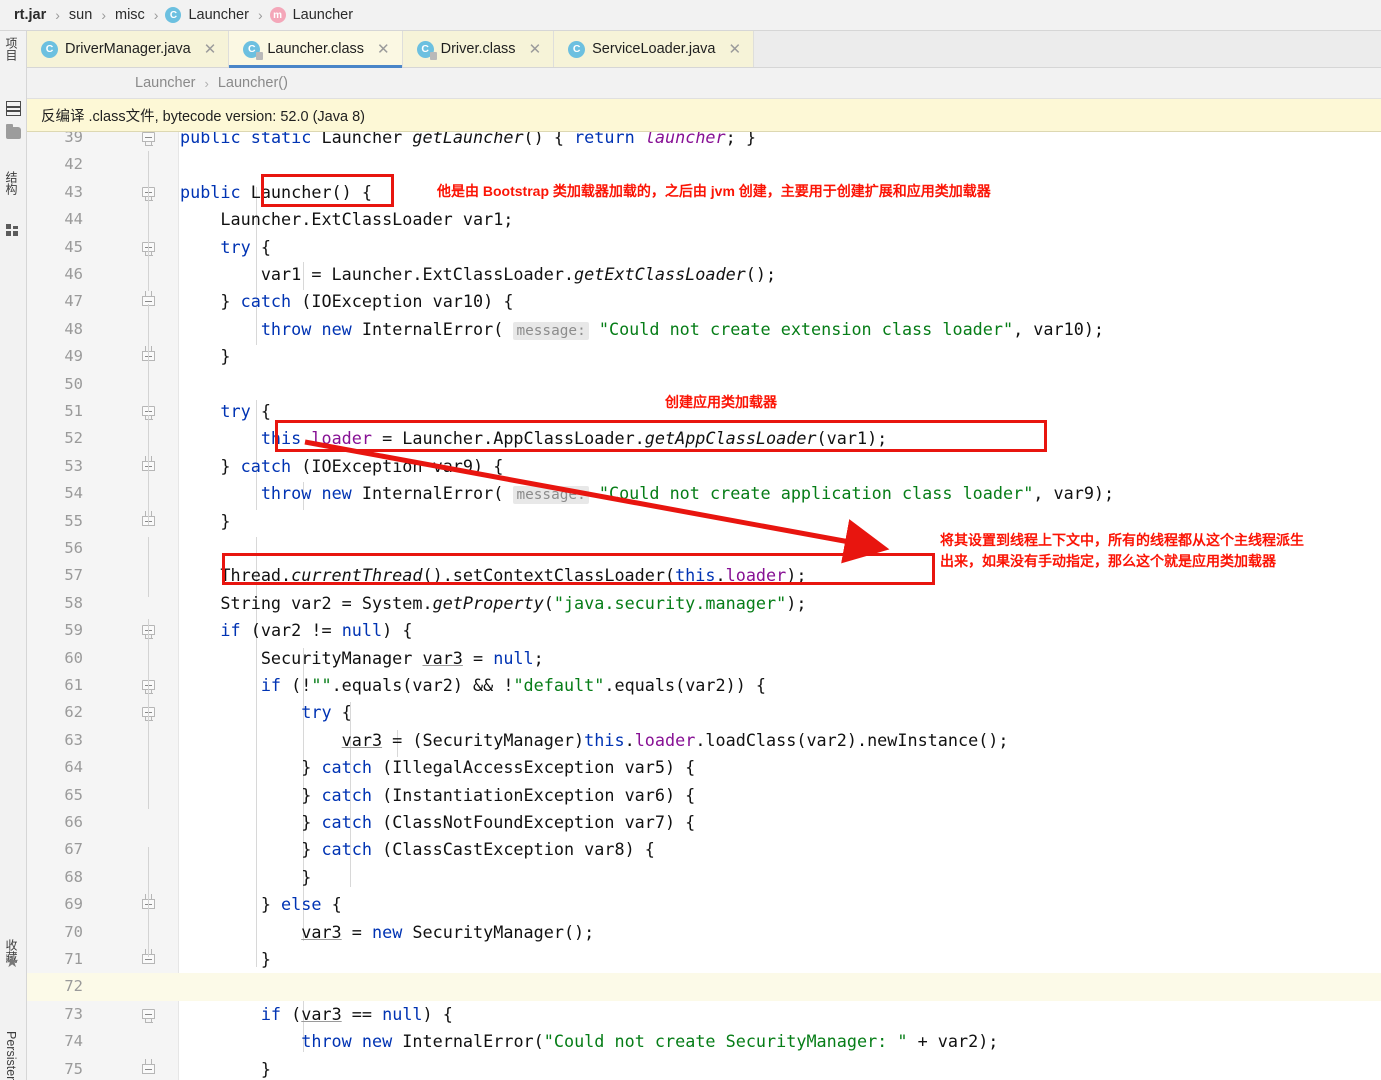  I want to click on star-icon: ★, so click(14, 963).